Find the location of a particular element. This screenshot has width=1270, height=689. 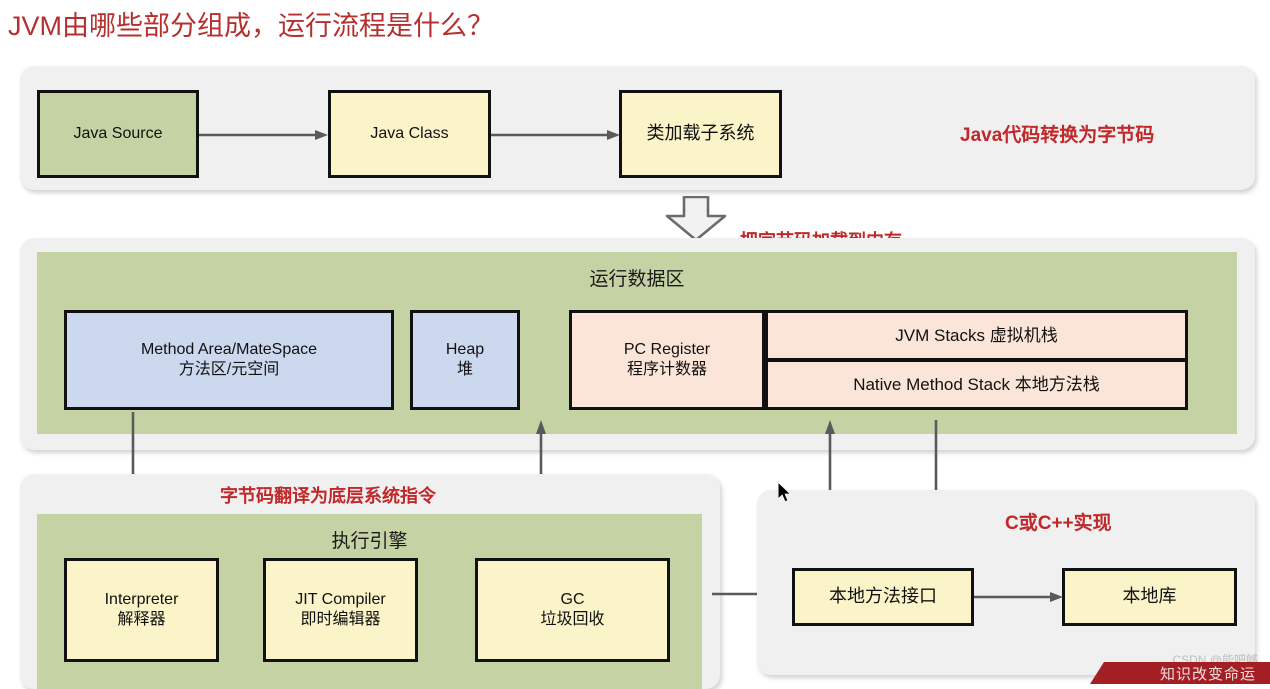

box-interpreter-line1: Interpreter is located at coordinates (141, 599).